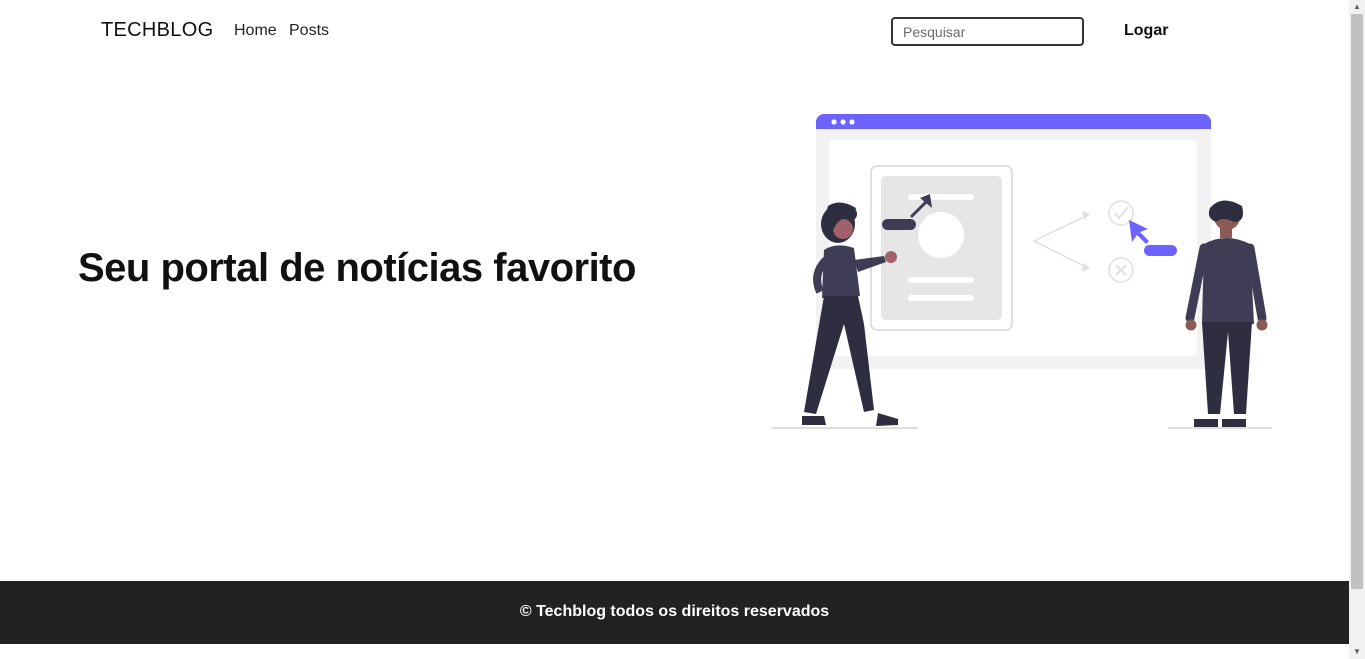  I want to click on scroll-up-arrow-icon: ▲, so click(1357, 7).